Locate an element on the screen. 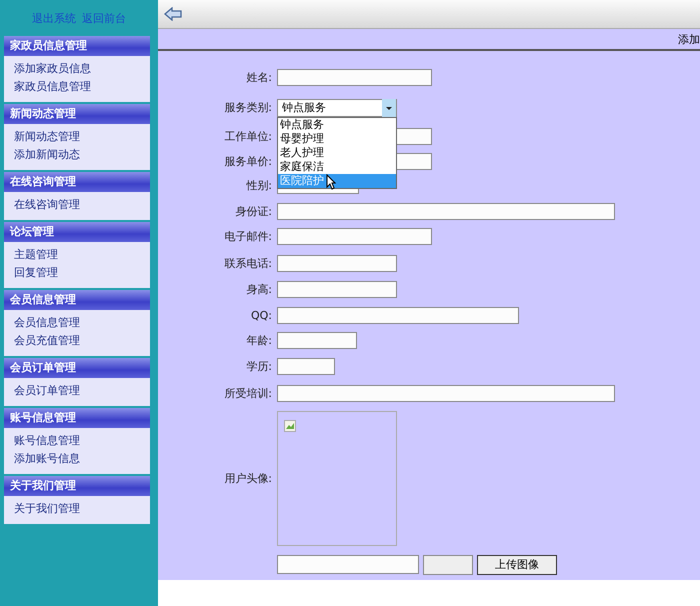  sidebar-item: 添加家政员信息 is located at coordinates (82, 69).